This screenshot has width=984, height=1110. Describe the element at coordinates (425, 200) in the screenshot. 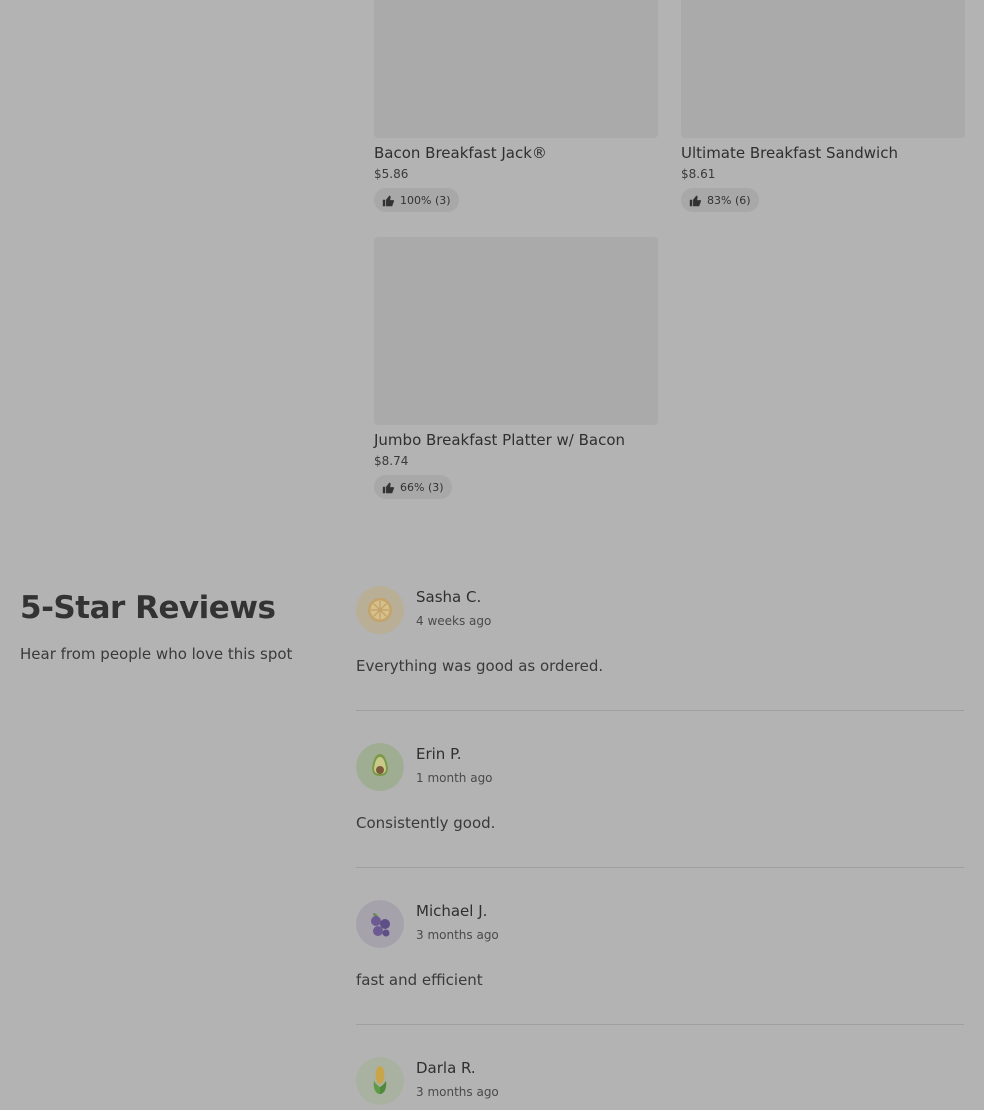

I see `rating-text: 100% (3)` at that location.